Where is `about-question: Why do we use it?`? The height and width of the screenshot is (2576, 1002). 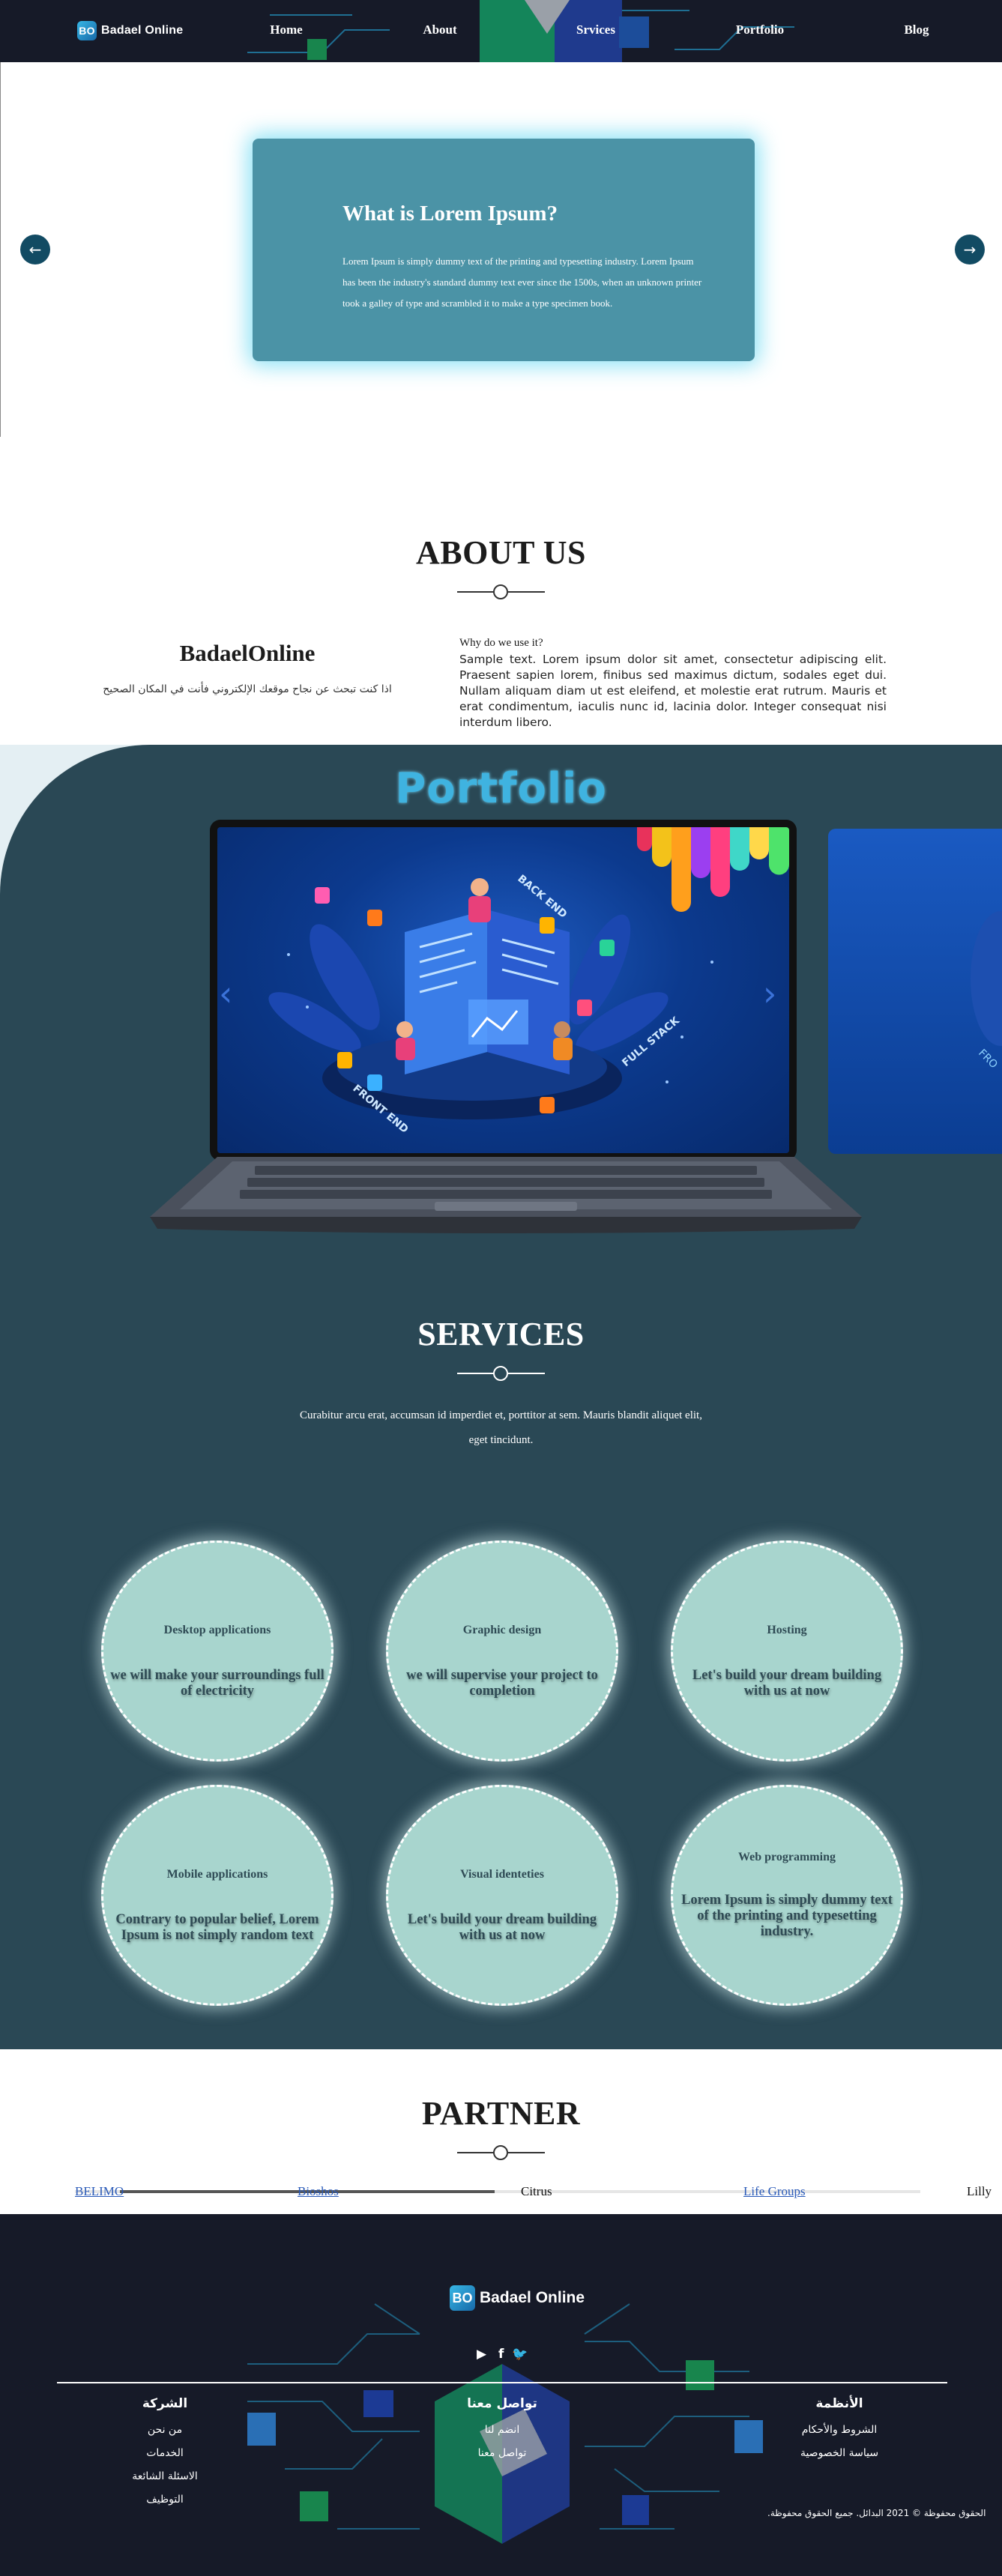 about-question: Why do we use it? is located at coordinates (501, 643).